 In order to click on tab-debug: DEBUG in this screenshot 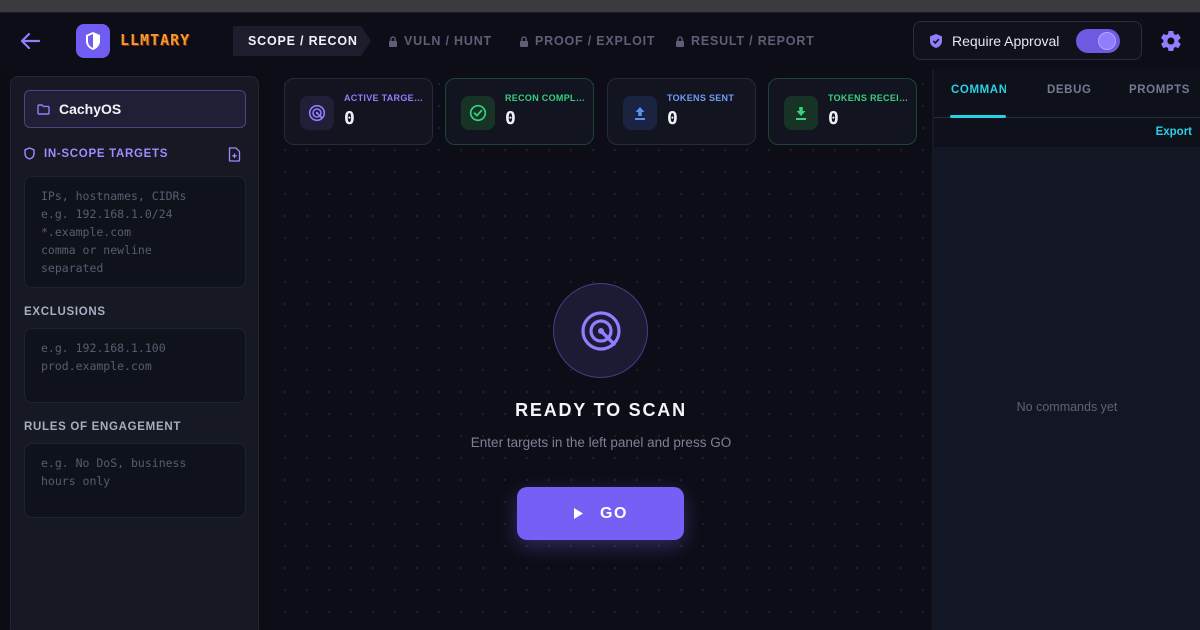, I will do `click(1069, 90)`.